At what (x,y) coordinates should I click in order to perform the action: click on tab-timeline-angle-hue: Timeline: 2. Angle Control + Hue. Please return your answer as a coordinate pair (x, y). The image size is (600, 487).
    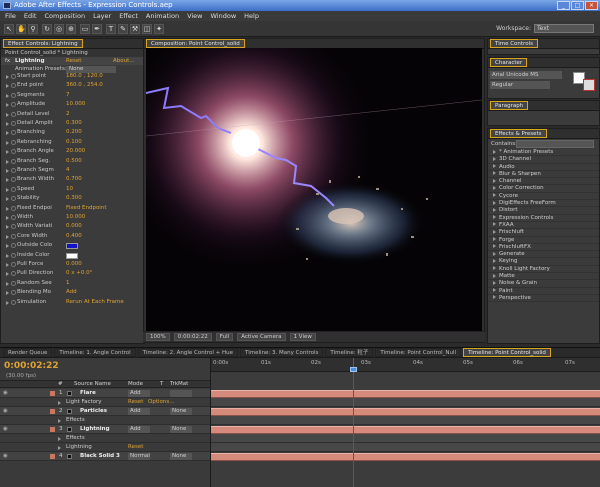
    Looking at the image, I should click on (188, 352).